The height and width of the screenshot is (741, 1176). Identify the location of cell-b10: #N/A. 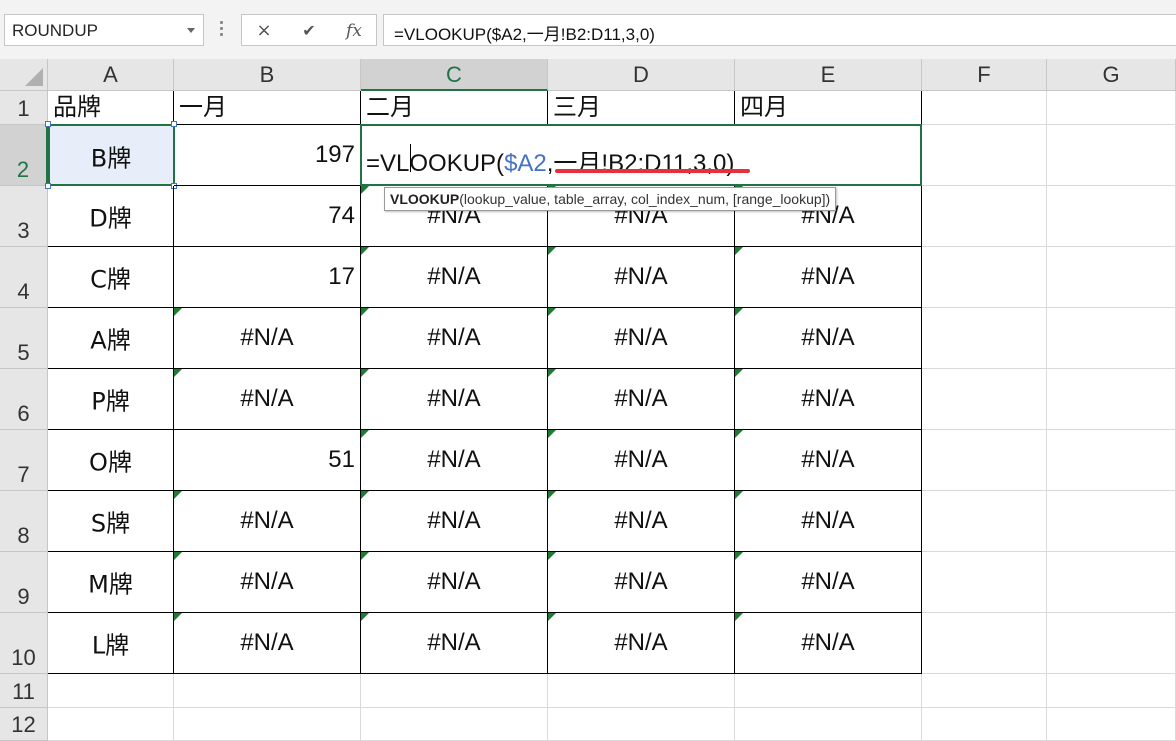
(267, 643).